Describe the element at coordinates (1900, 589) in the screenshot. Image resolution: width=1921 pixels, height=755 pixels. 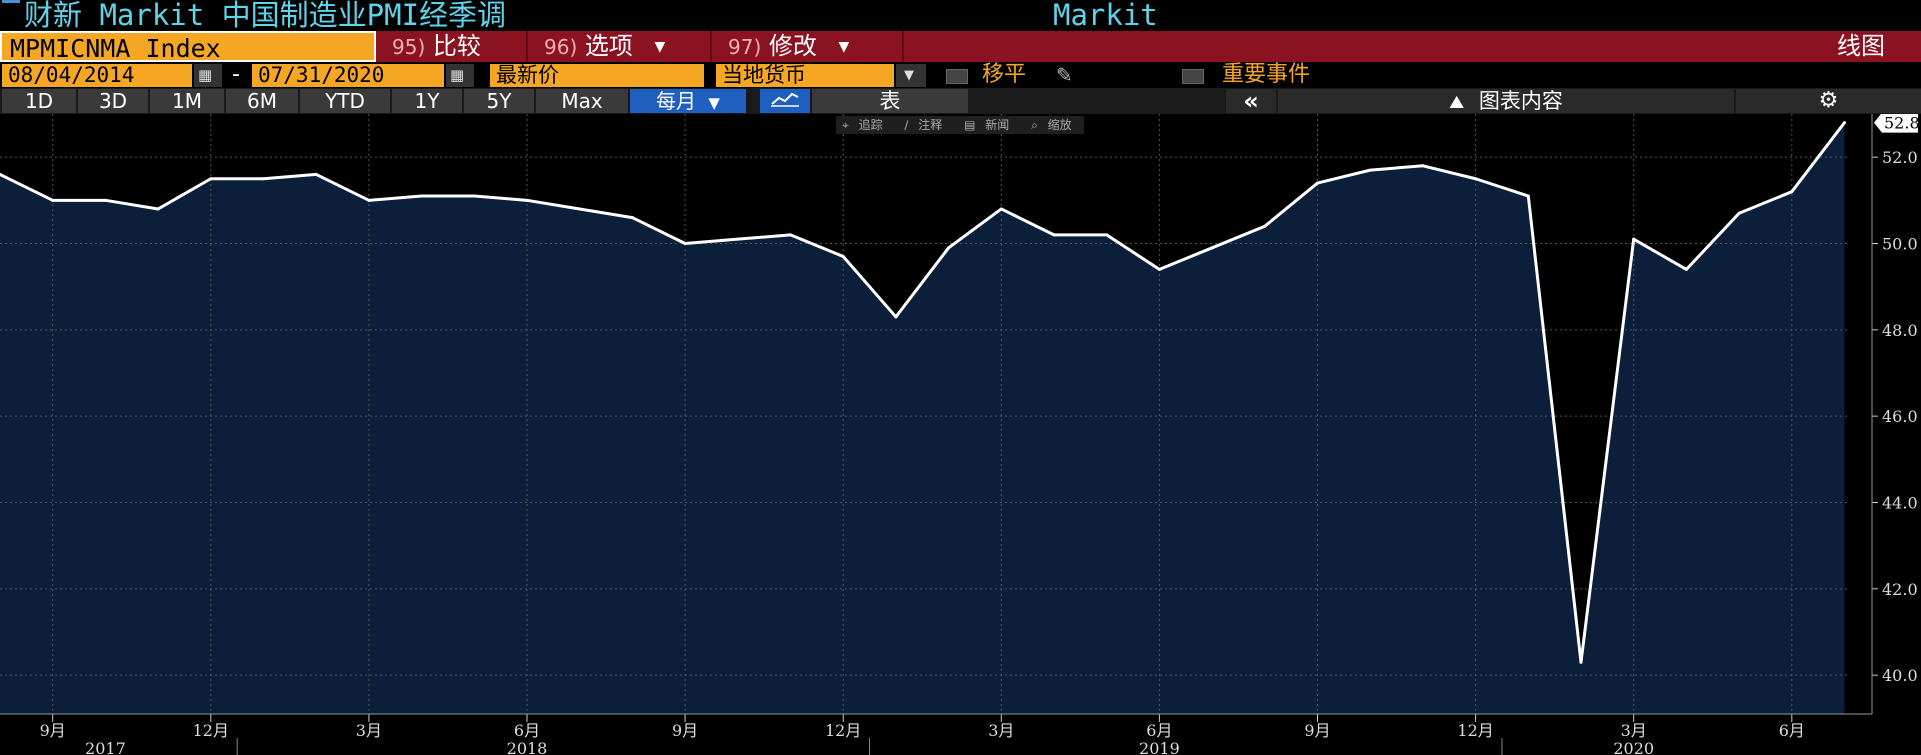
I see `y-tick-label: 42.0` at that location.